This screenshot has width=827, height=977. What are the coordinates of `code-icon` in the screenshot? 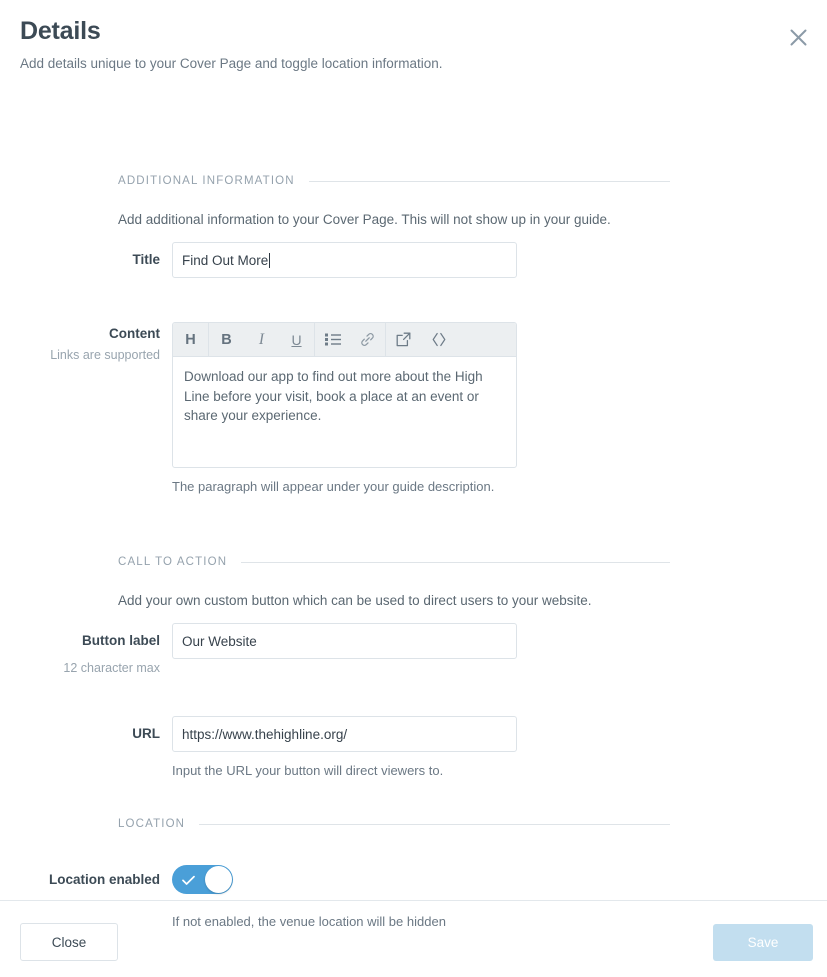 It's located at (439, 339).